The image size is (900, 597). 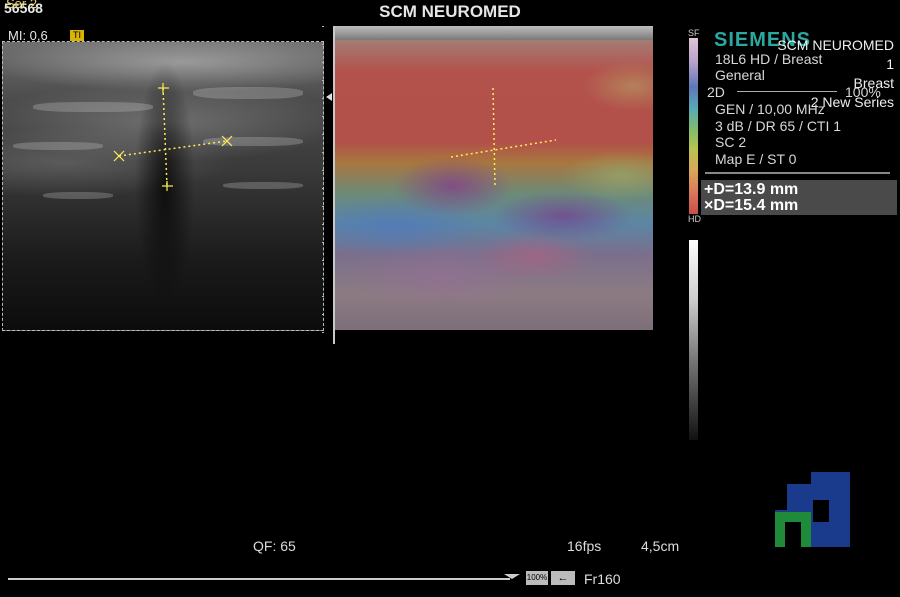 What do you see at coordinates (259, 579) in the screenshot?
I see `cine-scrollbar` at bounding box center [259, 579].